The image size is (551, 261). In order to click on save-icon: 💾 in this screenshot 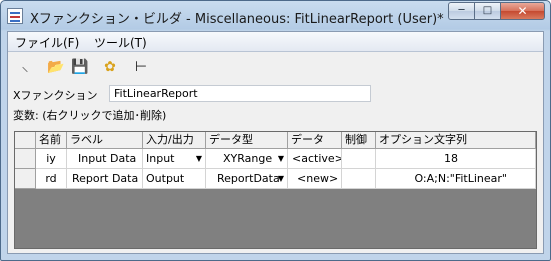, I will do `click(80, 67)`.